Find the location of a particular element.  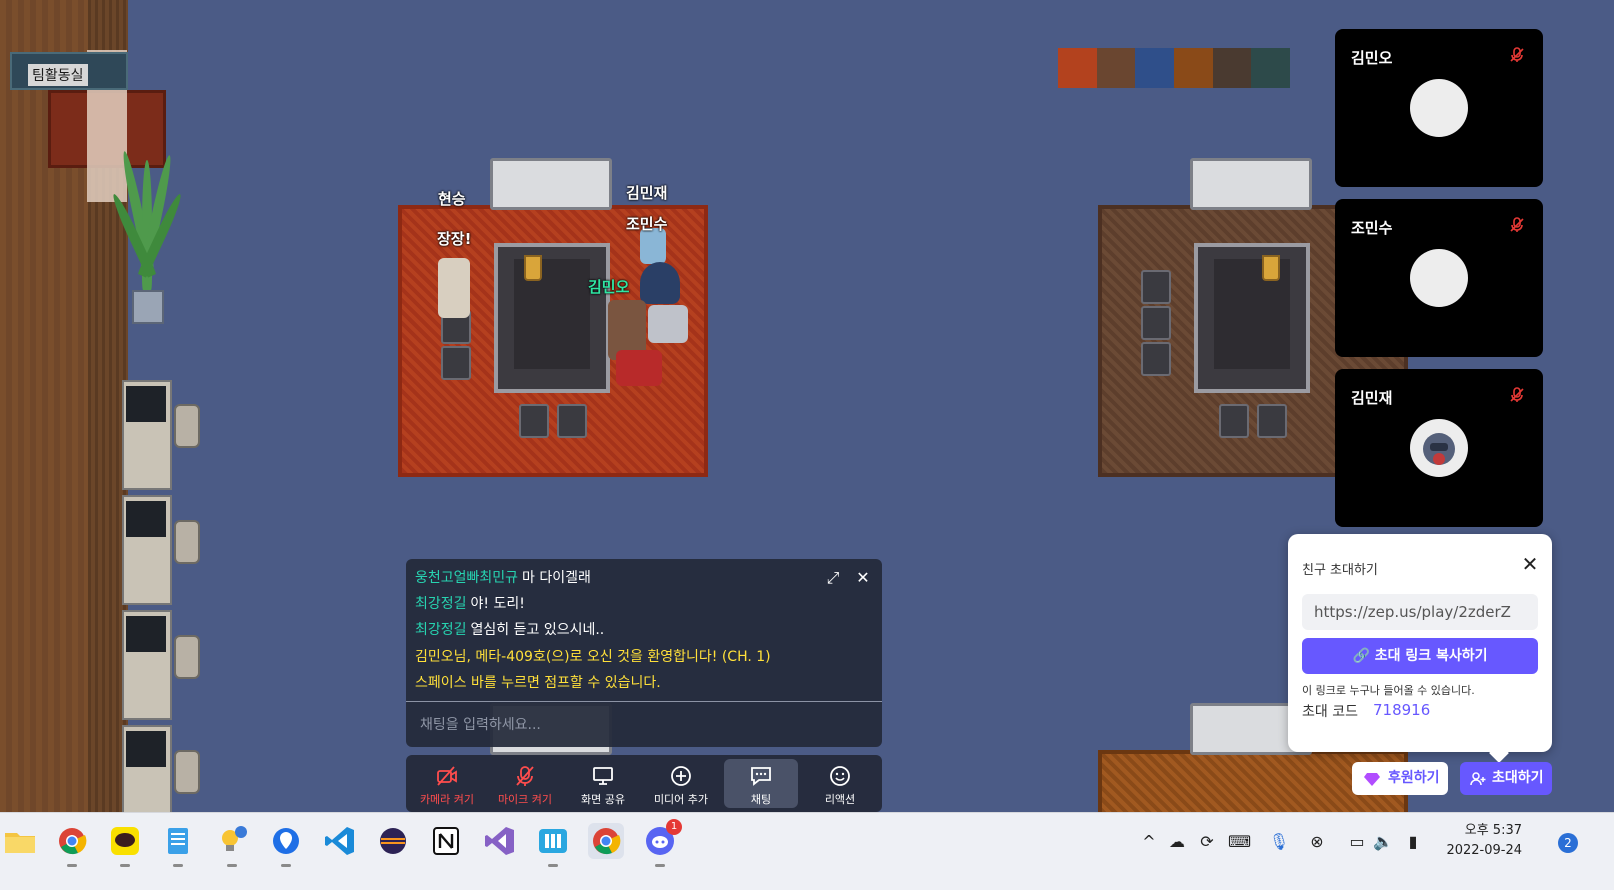

close-circle-icon: ⊗ is located at coordinates (1317, 842).